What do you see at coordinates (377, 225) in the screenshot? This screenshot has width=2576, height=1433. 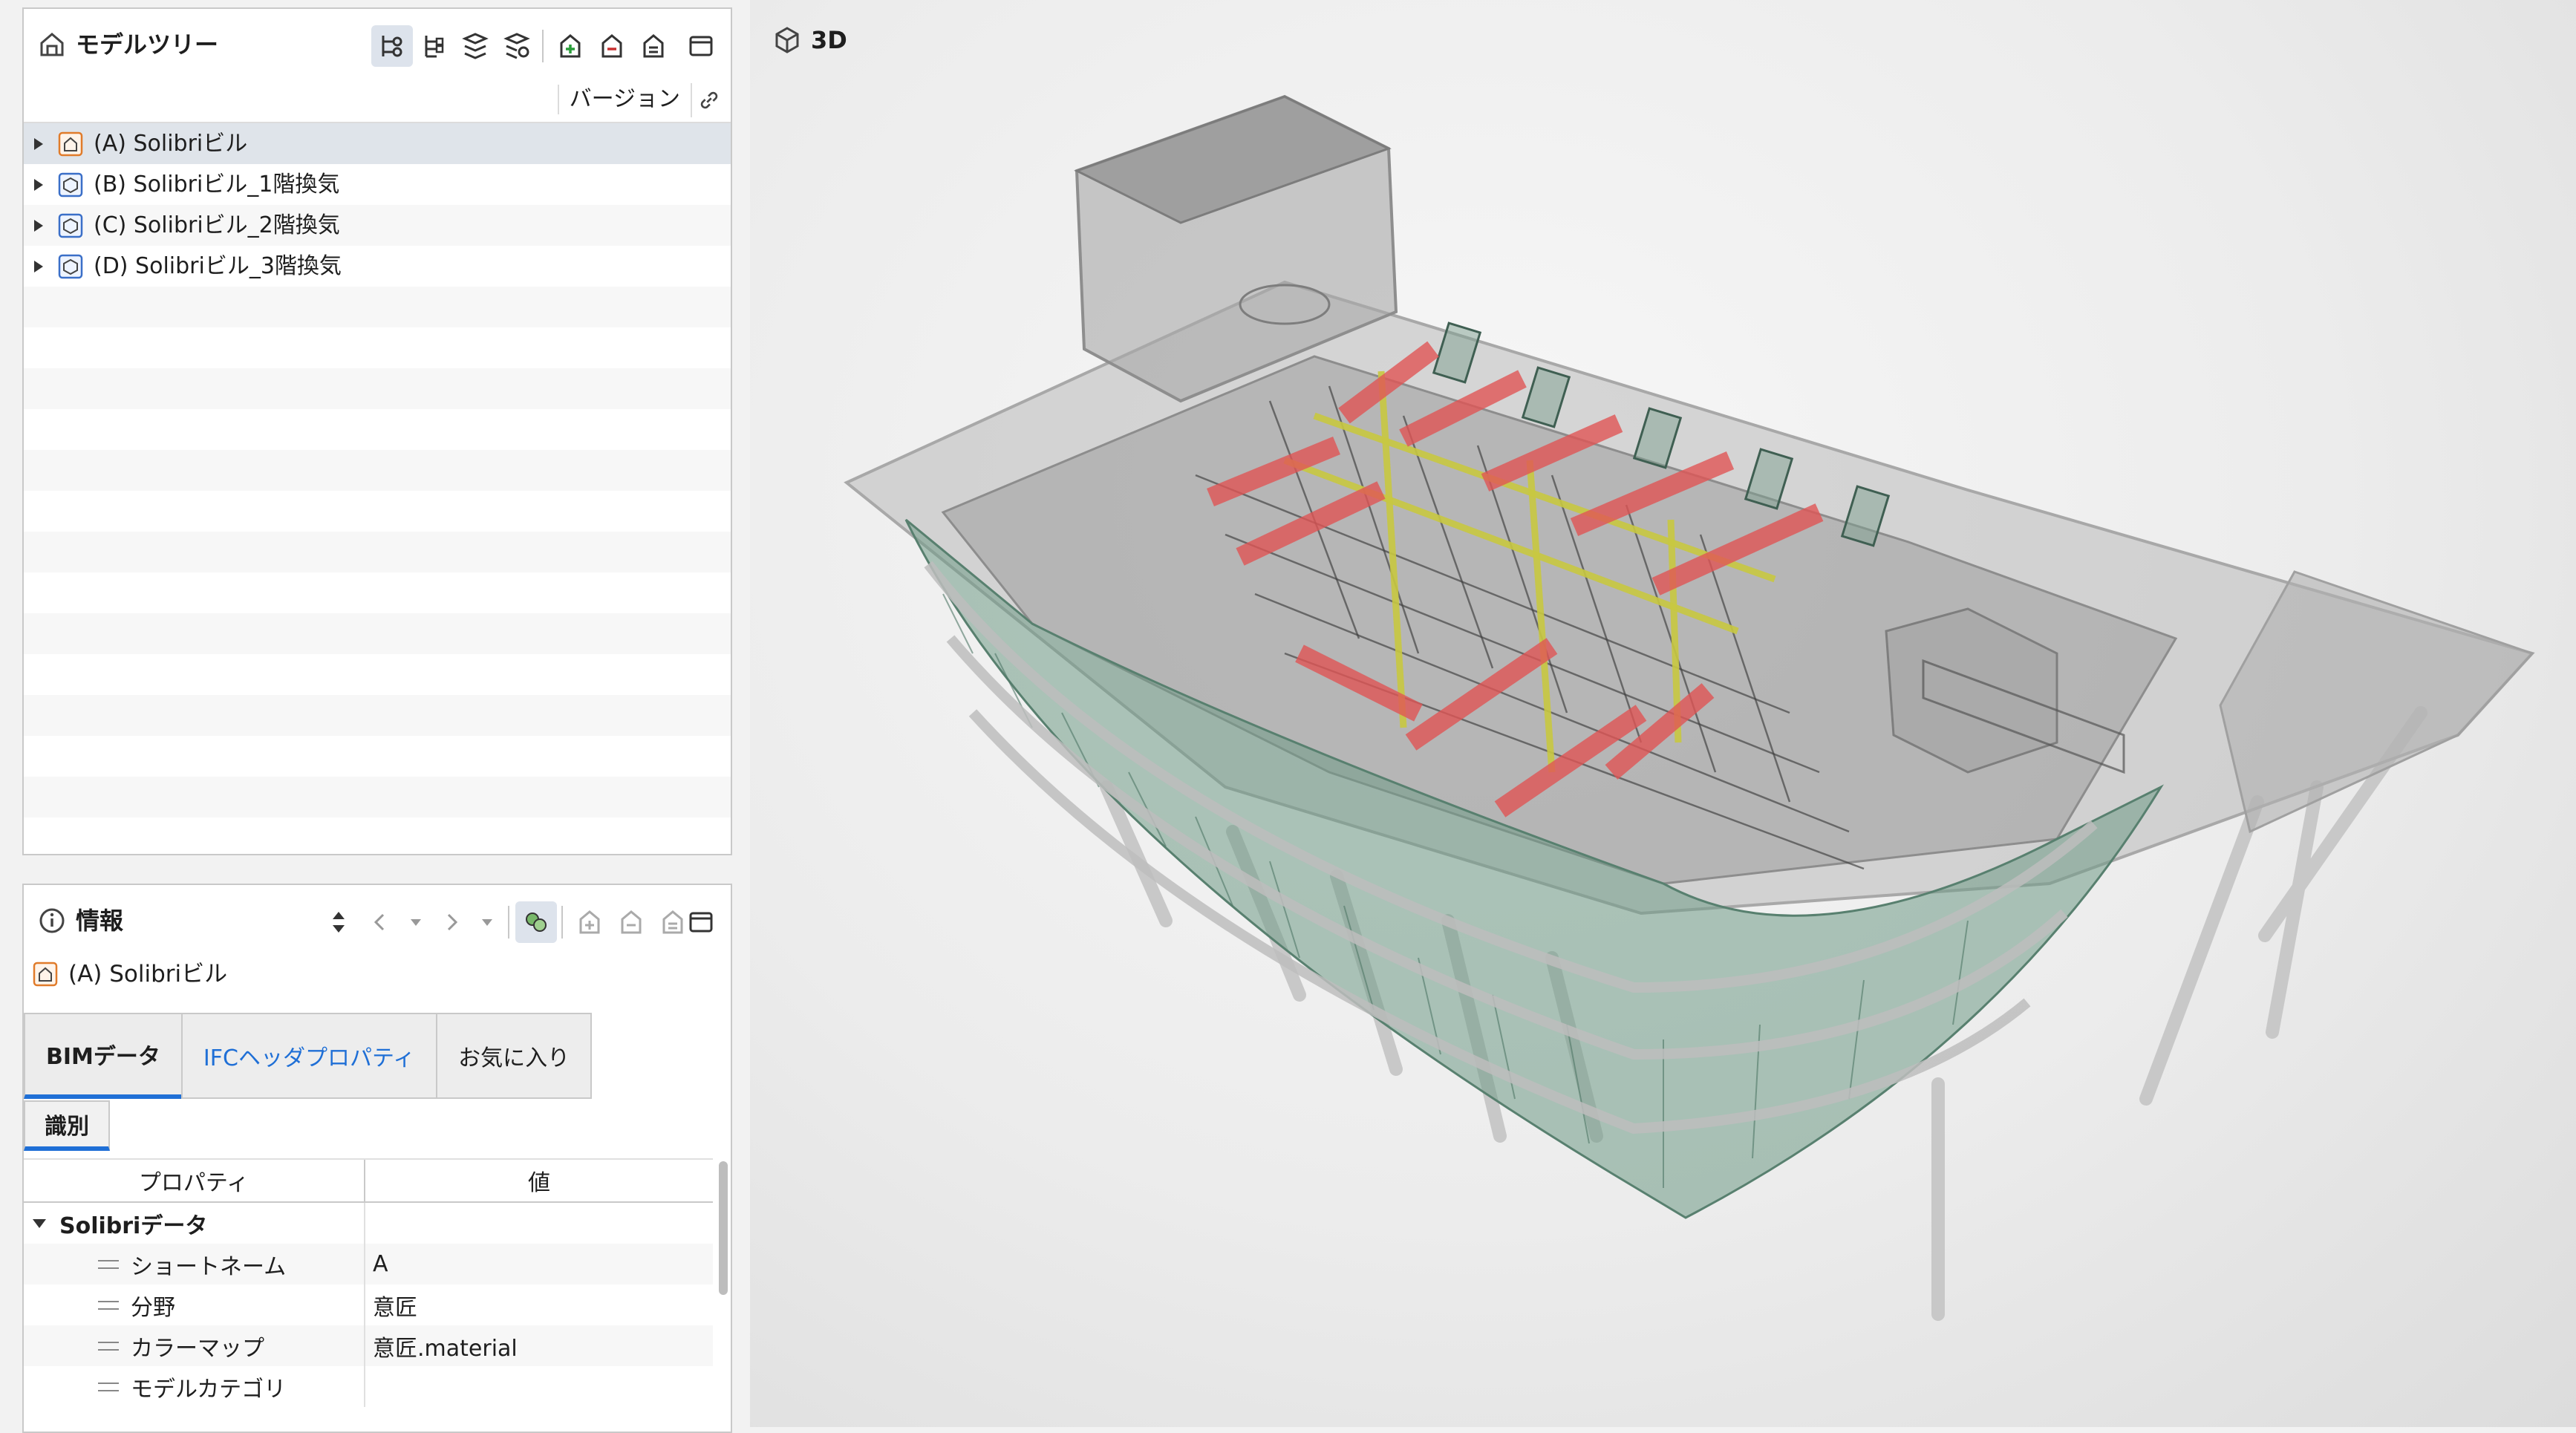 I see `tree-item-model-c: (C) Solibriビル_2階換気` at bounding box center [377, 225].